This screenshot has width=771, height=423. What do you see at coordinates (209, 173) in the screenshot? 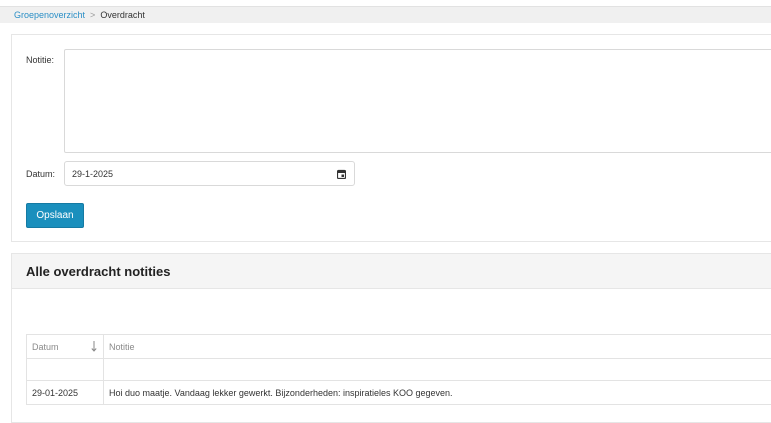
I see `datum-input: 29-1-2025` at bounding box center [209, 173].